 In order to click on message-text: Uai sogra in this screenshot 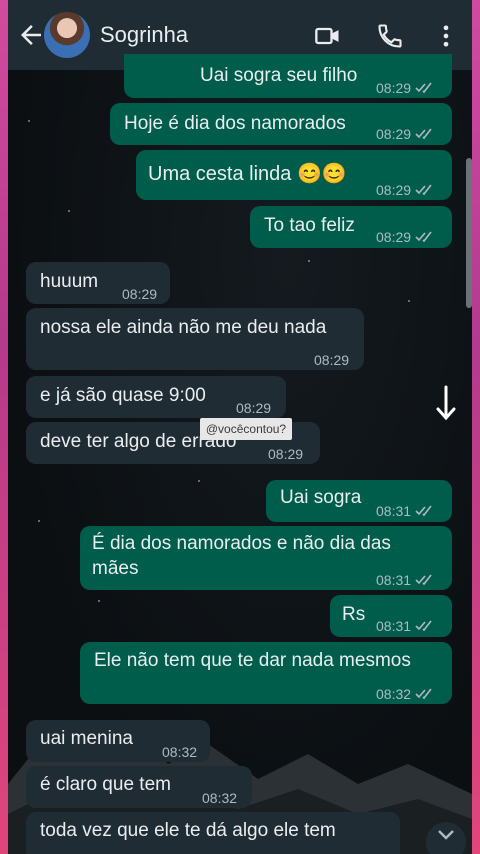, I will do `click(321, 497)`.